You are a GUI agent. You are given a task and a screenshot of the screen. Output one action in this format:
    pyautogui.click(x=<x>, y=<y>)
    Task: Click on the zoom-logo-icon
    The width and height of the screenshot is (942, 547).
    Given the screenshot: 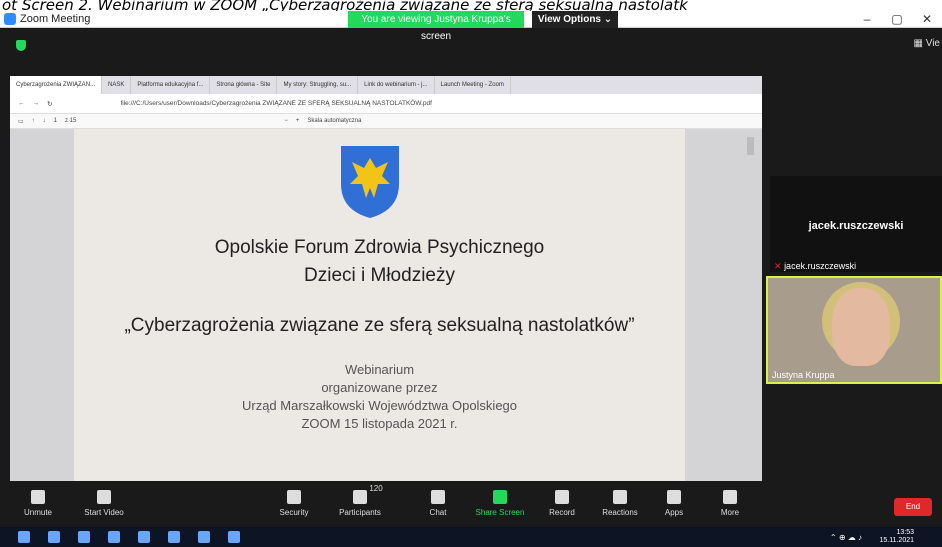 What is the action you would take?
    pyautogui.click(x=10, y=19)
    